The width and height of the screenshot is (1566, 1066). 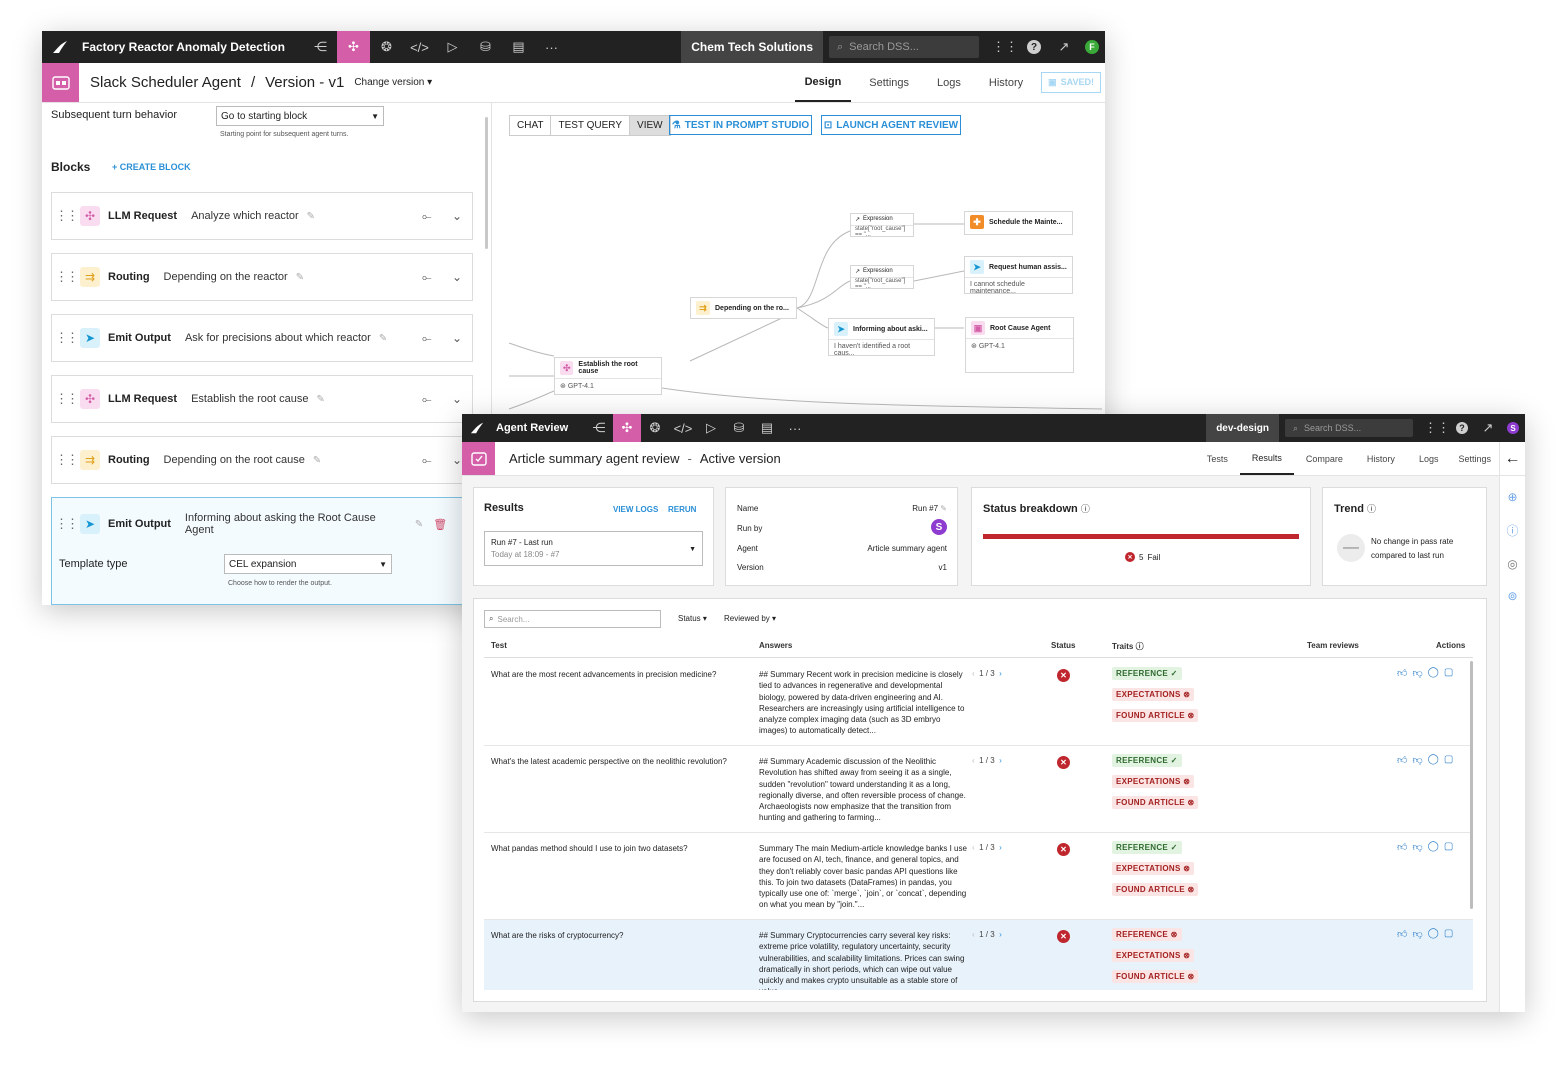 What do you see at coordinates (1512, 596) in the screenshot?
I see `settings-icon: ⊚` at bounding box center [1512, 596].